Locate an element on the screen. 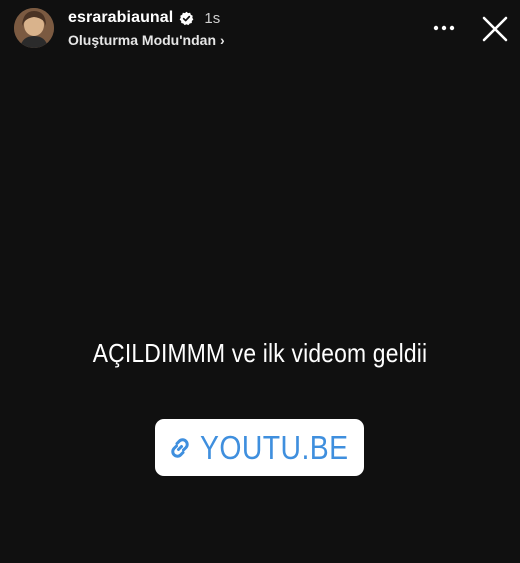 The image size is (520, 563). avatar is located at coordinates (34, 28).